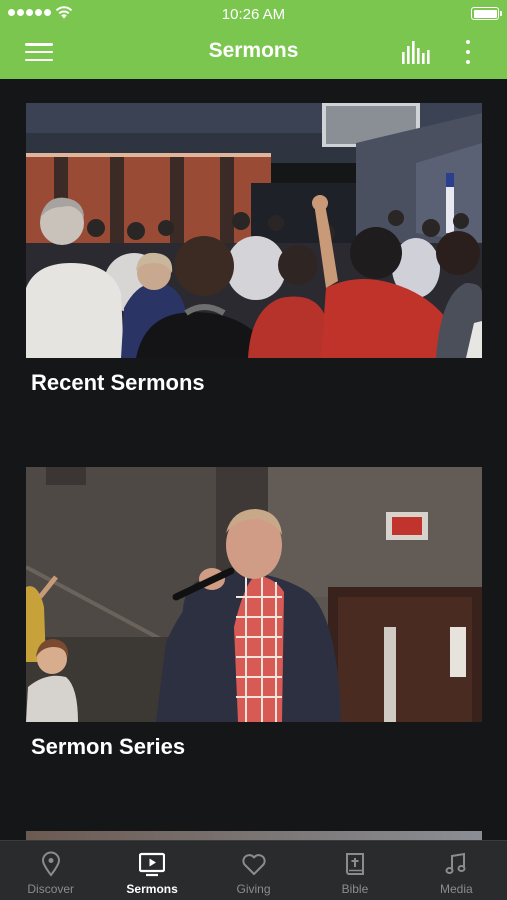  I want to click on tab-bible: Bible, so click(354, 870).